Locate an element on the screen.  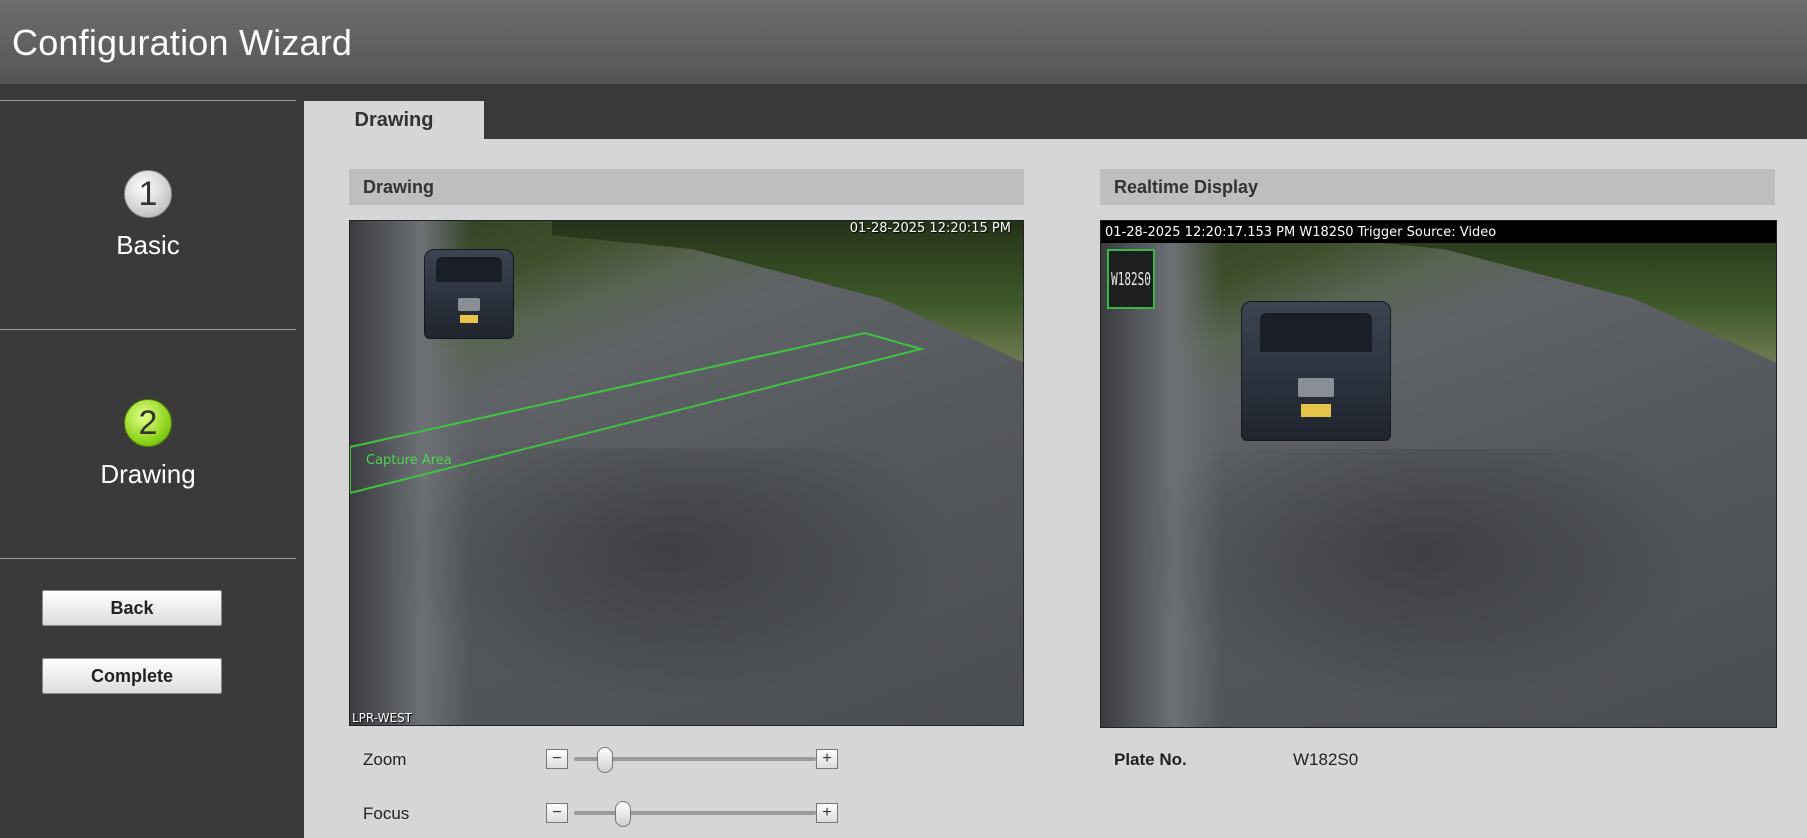
window-title: Configuration Wizard is located at coordinates (182, 42).